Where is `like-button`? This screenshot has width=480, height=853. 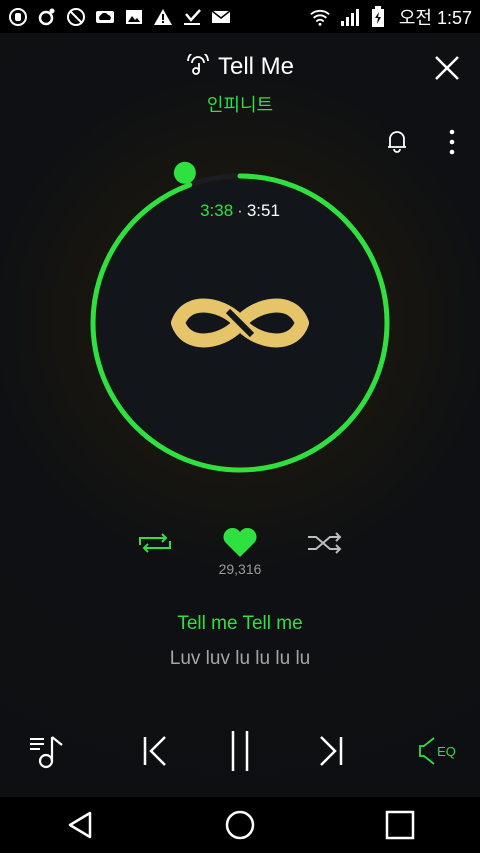 like-button is located at coordinates (240, 543).